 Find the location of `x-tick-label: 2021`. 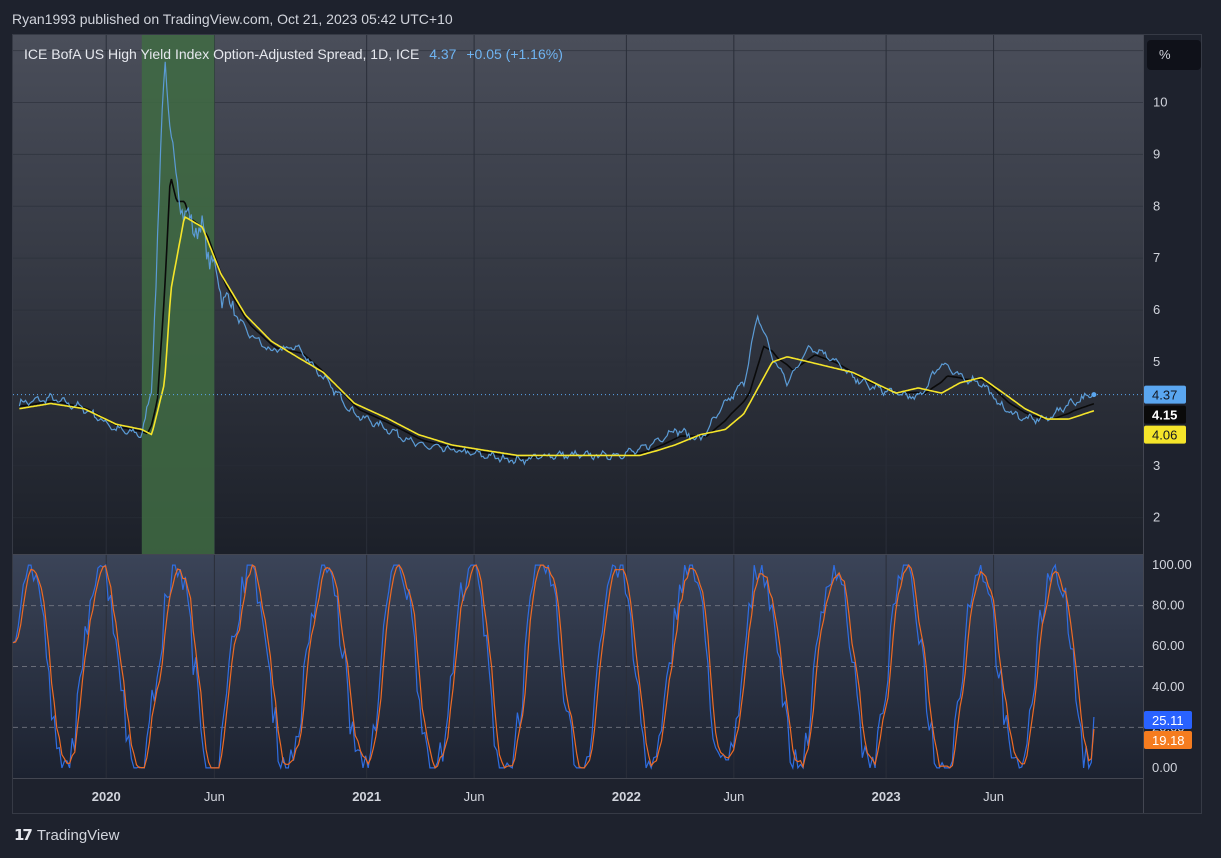

x-tick-label: 2021 is located at coordinates (366, 796).